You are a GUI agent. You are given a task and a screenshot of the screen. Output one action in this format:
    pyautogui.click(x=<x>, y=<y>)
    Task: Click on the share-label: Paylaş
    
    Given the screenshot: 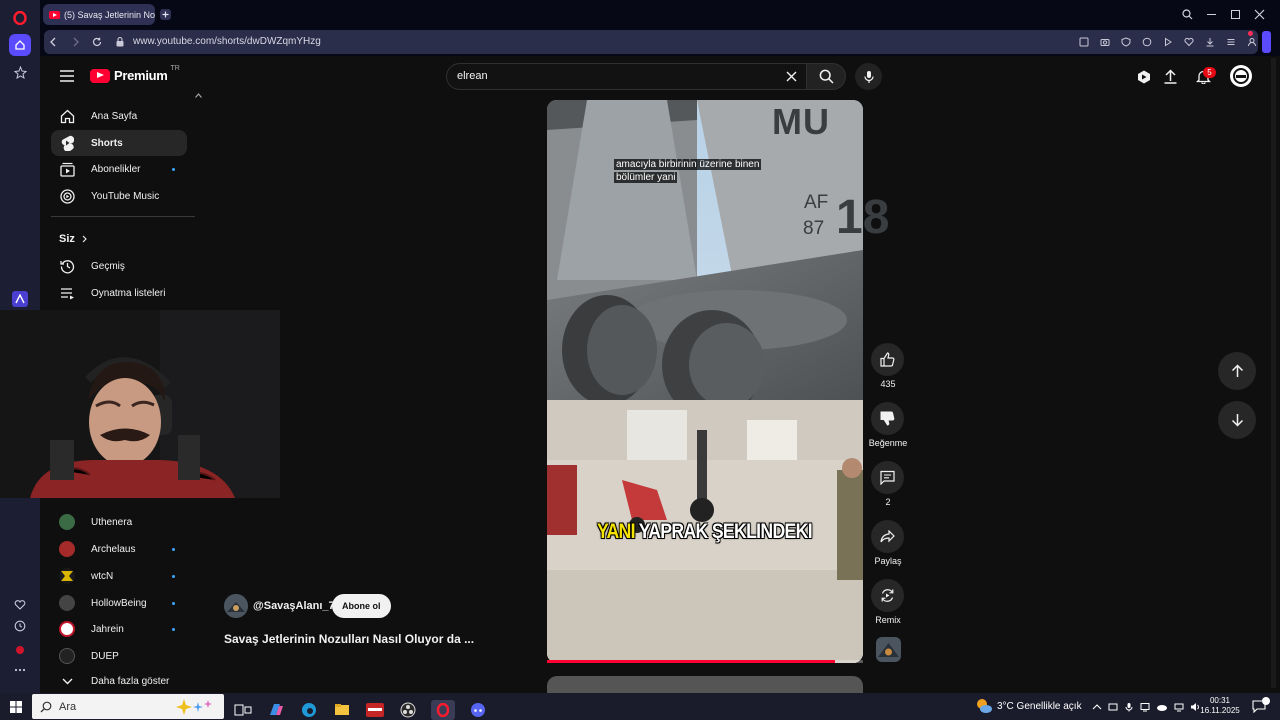 What is the action you would take?
    pyautogui.click(x=888, y=561)
    